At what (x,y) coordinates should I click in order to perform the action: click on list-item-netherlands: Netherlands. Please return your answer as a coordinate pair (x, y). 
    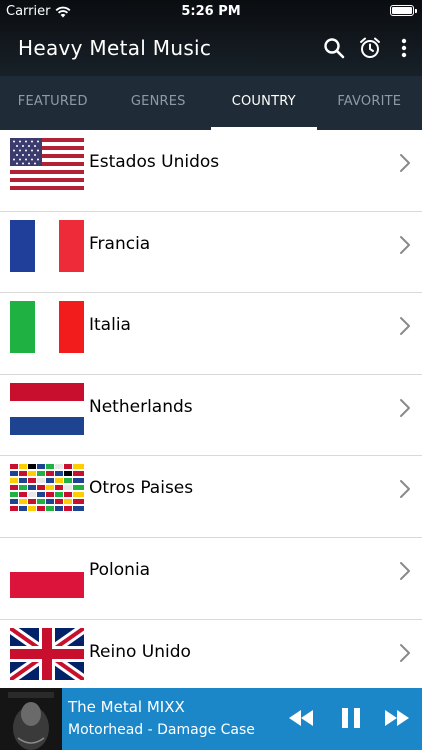
    Looking at the image, I should click on (211, 416).